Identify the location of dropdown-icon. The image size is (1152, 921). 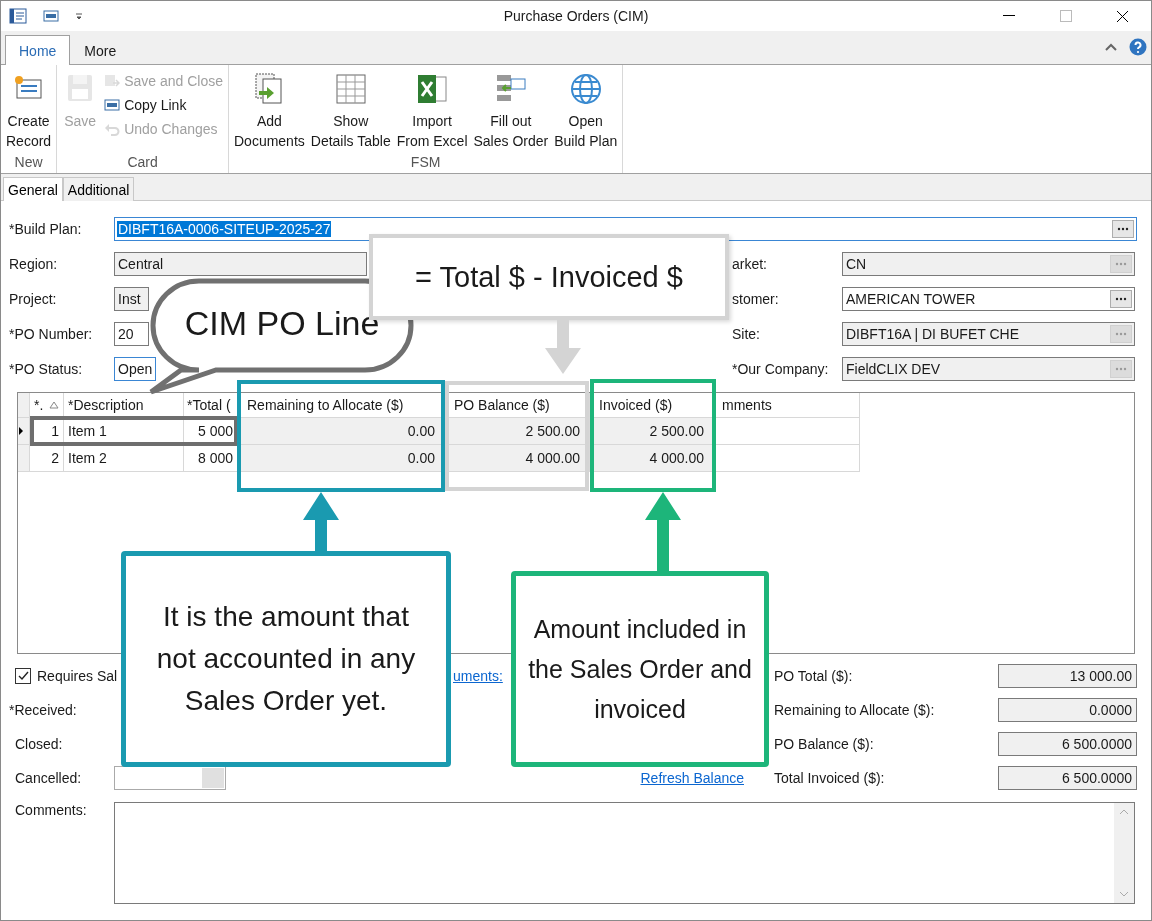
(79, 16).